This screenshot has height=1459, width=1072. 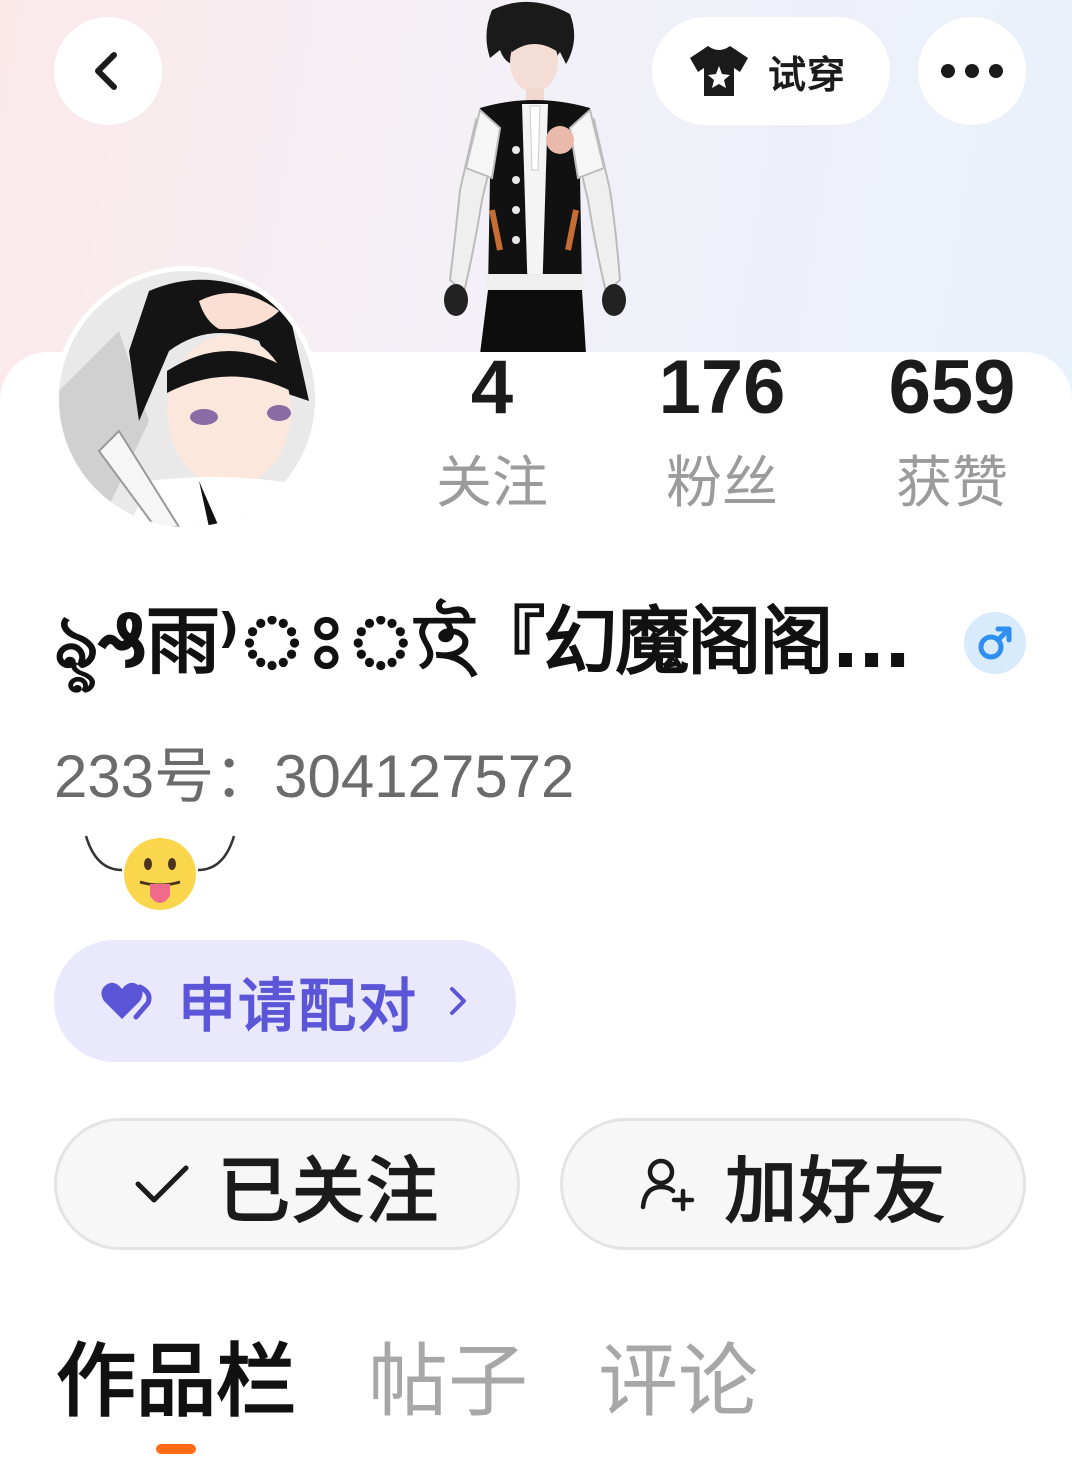 What do you see at coordinates (162, 1184) in the screenshot?
I see `checkmark-icon` at bounding box center [162, 1184].